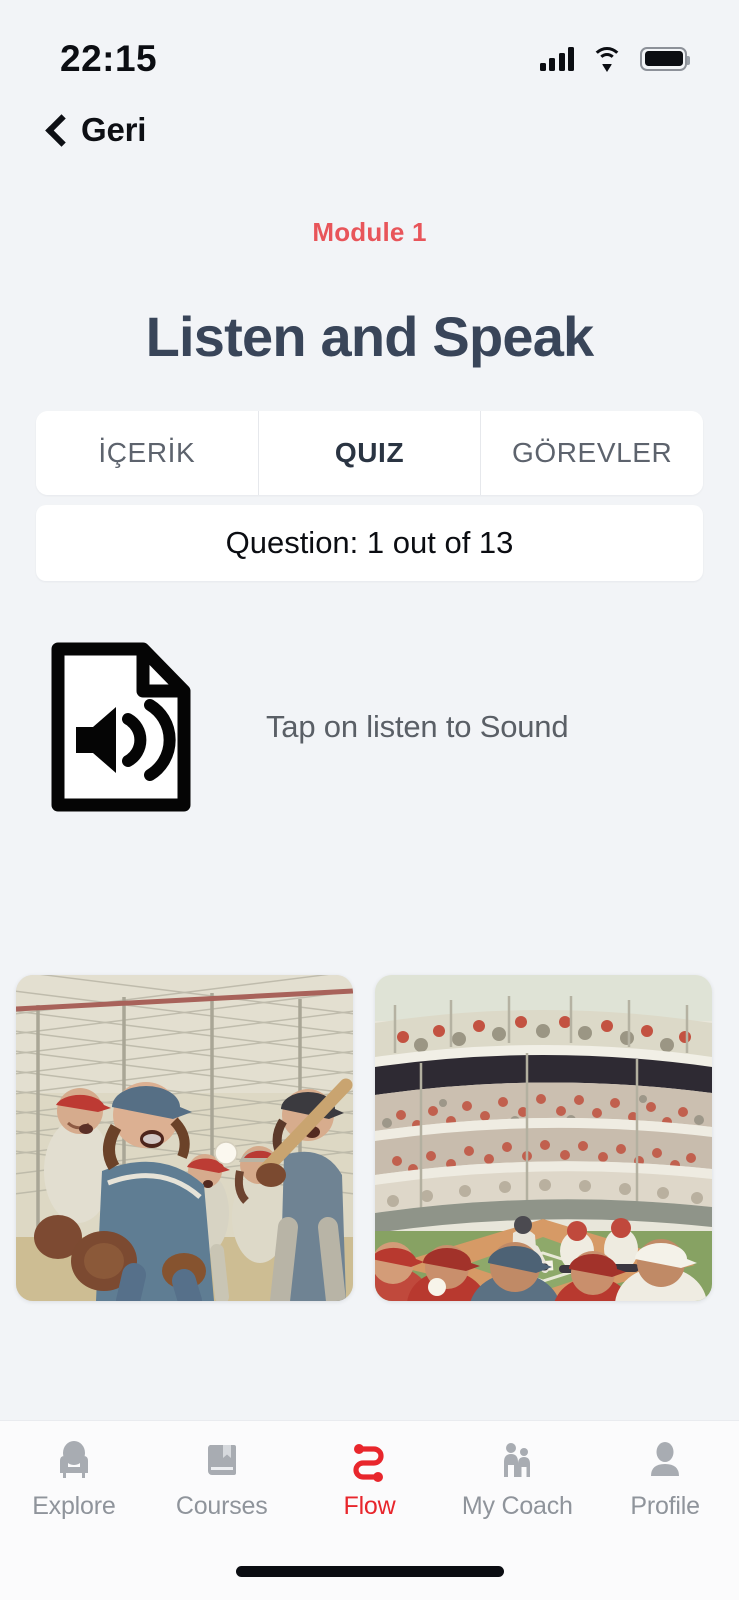 This screenshot has width=739, height=1600. Describe the element at coordinates (114, 129) in the screenshot. I see `back-button-label: Geri` at that location.